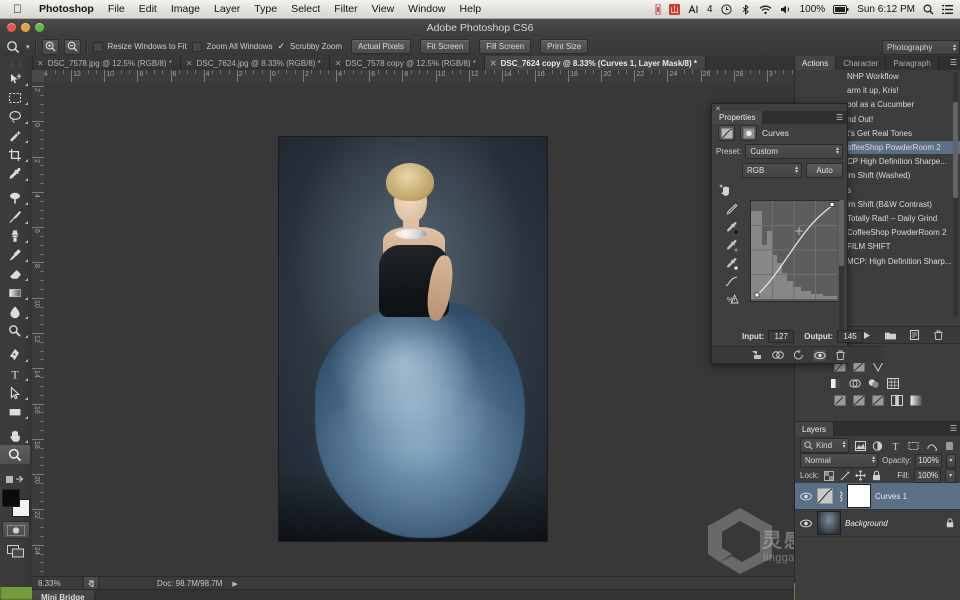  I want to click on gray-point-eyedropper-icon, so click(731, 245).